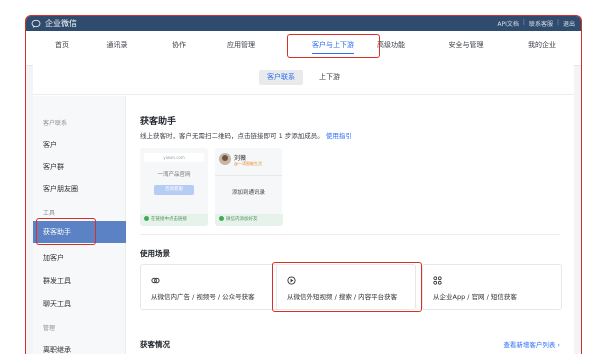 This screenshot has height=354, width=607. I want to click on page-description: 线上获客时，客户无需扫二维码，点击链接即可 1 步添加成员。 使用指引, so click(246, 135).